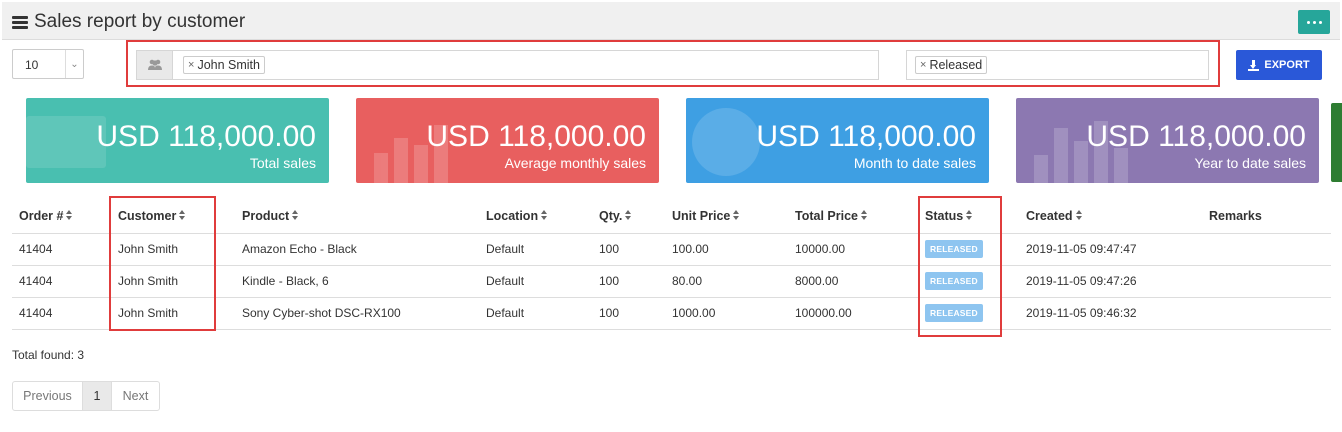  I want to click on stat-card-average-monthly: USD 118,000.00 Average monthly sales, so click(507, 140).